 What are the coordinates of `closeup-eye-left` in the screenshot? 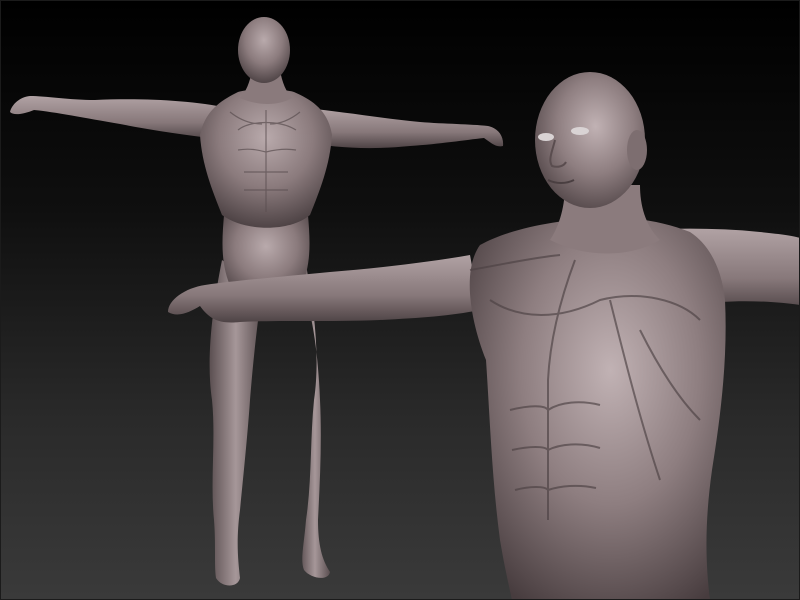 It's located at (546, 137).